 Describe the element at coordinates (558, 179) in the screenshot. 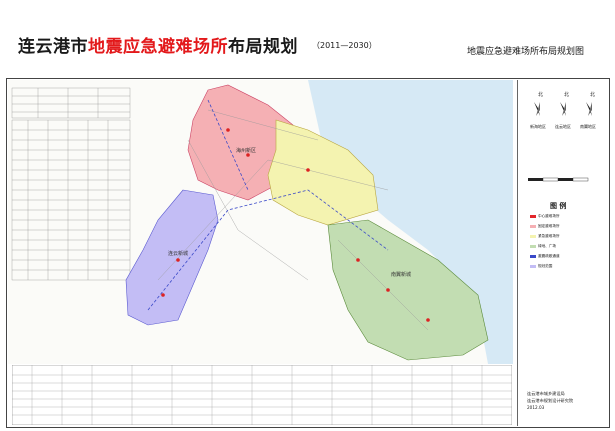

I see `scale-bar` at that location.